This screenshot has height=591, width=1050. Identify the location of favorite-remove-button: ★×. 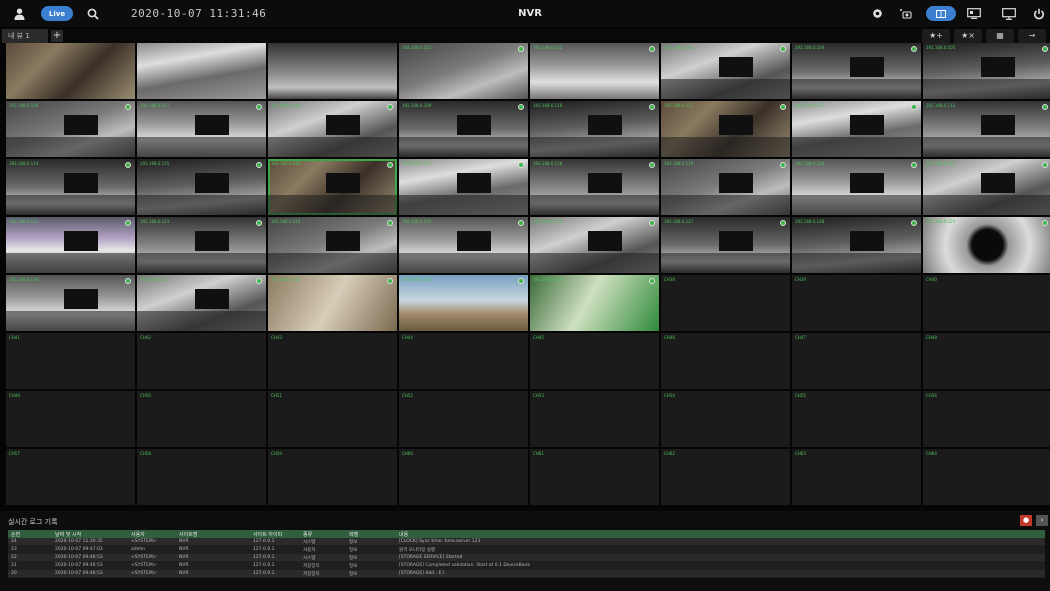
(968, 36).